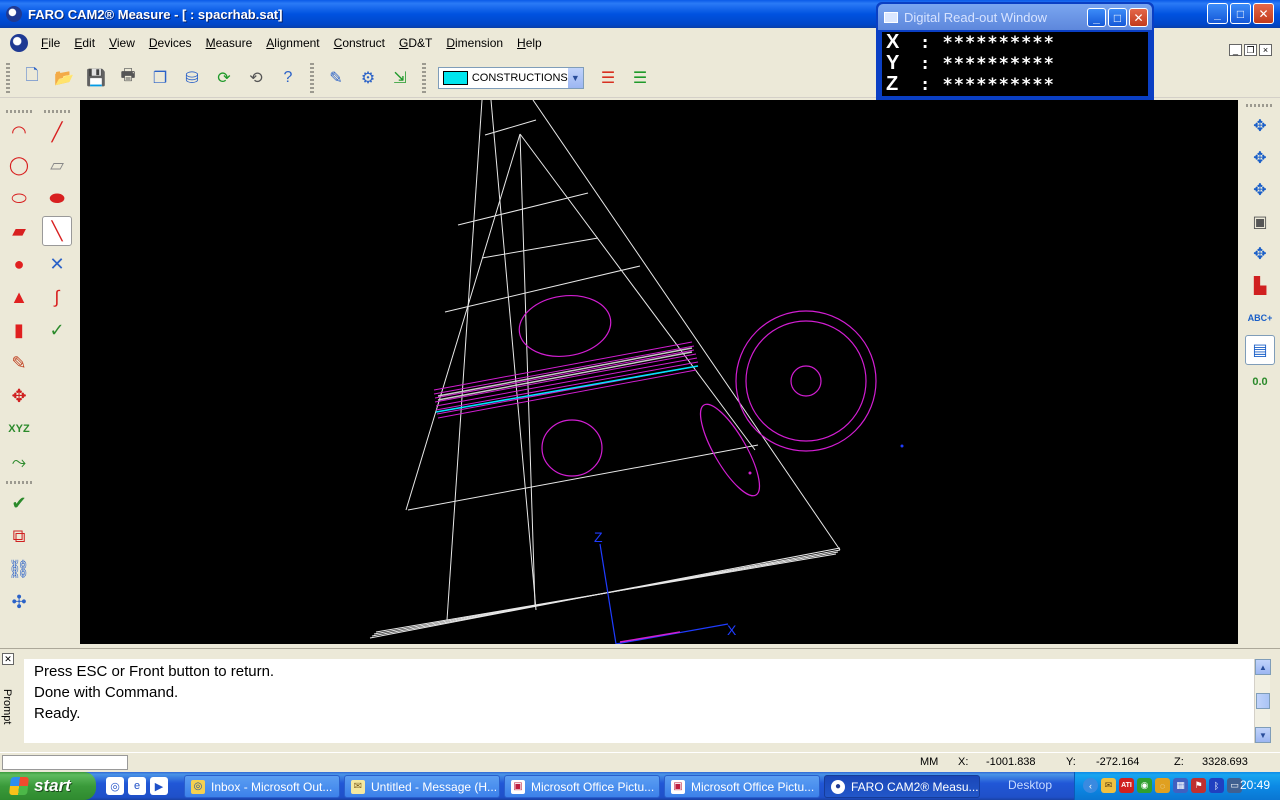 The image size is (1280, 800). What do you see at coordinates (1180, 785) in the screenshot?
I see `network-icon: ▦` at bounding box center [1180, 785].